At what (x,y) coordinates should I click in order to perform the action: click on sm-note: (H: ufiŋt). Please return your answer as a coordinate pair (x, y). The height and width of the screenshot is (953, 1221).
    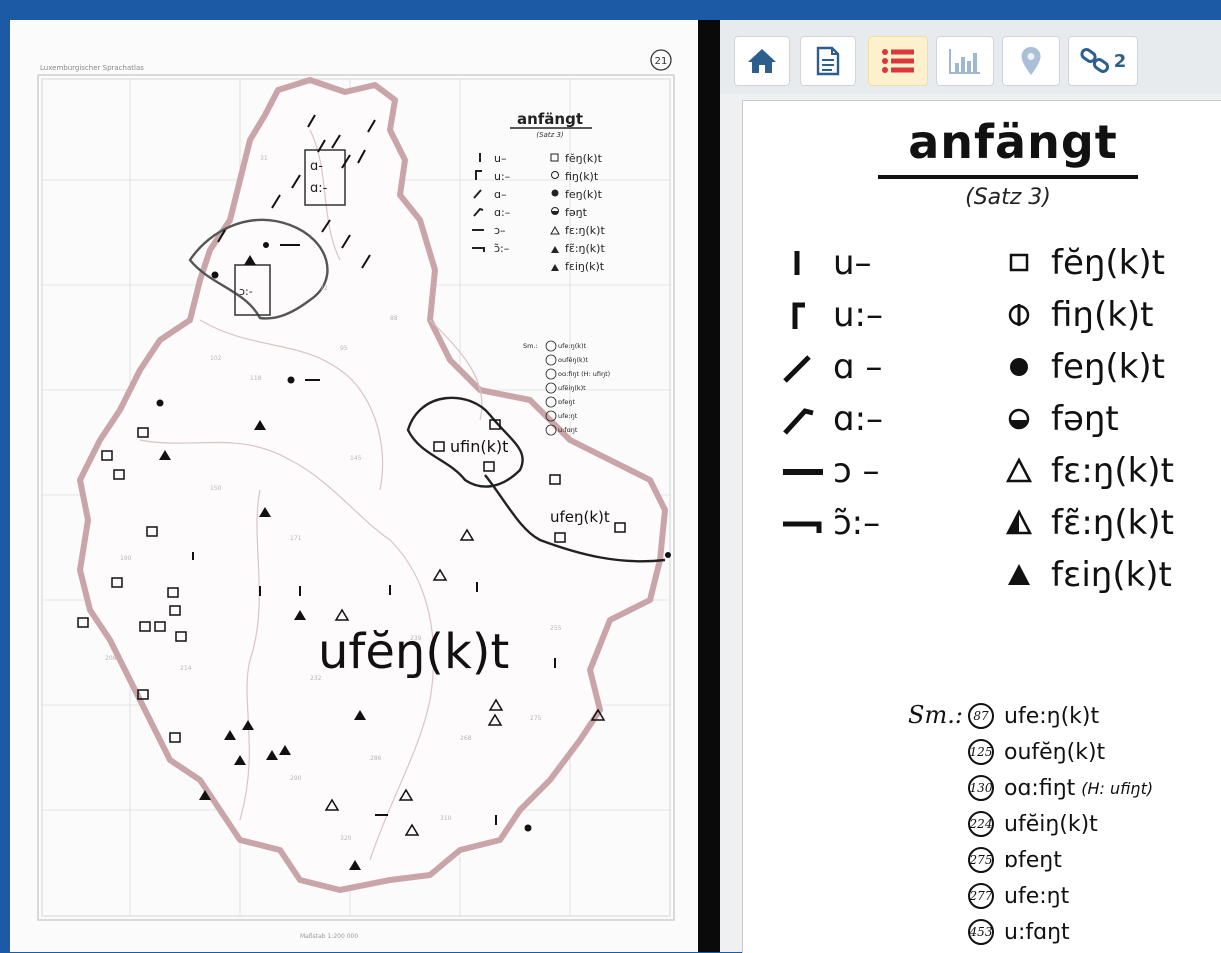
    Looking at the image, I should click on (1117, 788).